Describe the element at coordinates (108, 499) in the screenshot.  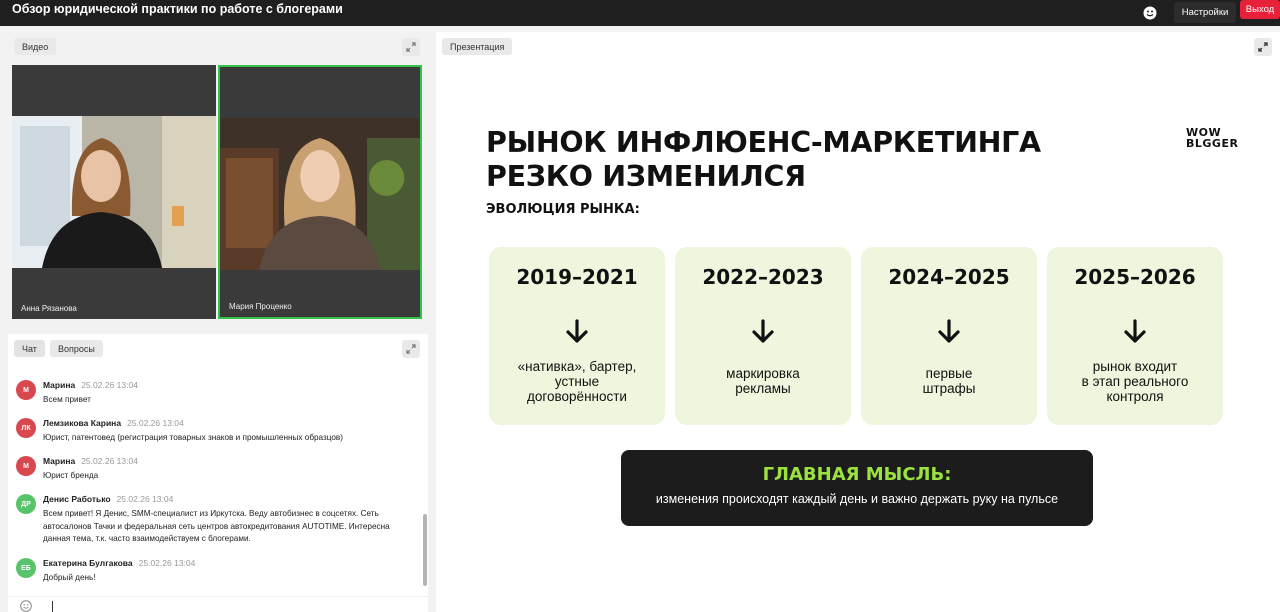
I see `message-author: Денис Работько 25.02.26 13:04` at that location.